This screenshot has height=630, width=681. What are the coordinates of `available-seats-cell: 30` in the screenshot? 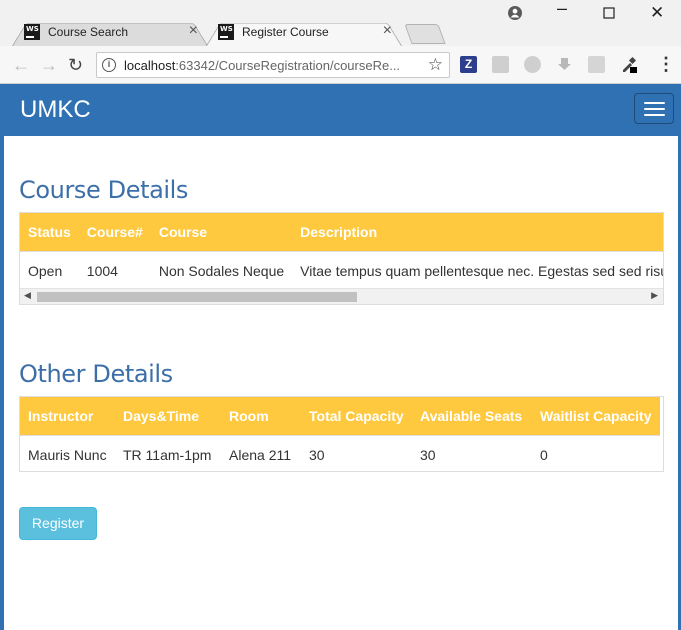 It's located at (472, 453).